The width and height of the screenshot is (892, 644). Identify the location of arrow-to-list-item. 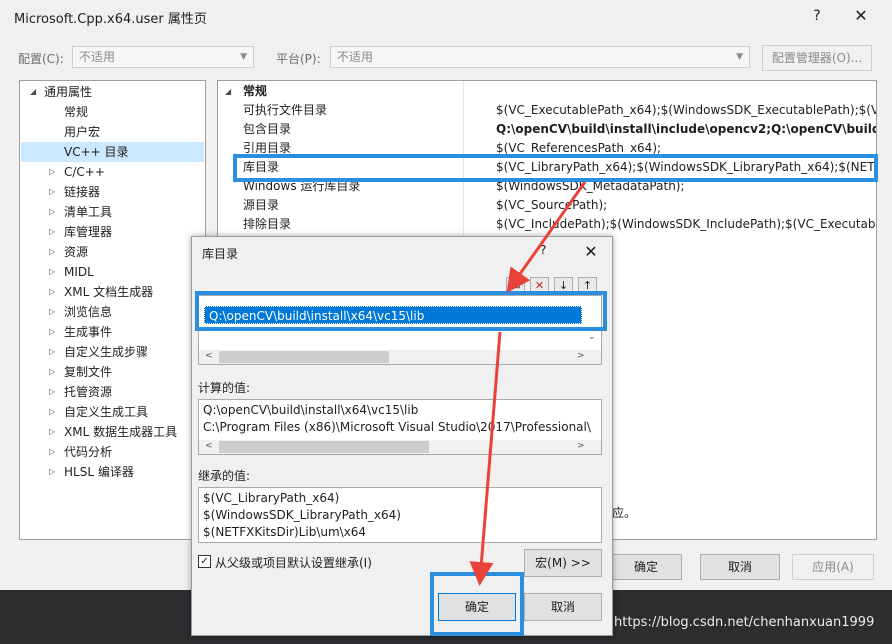
(546, 237).